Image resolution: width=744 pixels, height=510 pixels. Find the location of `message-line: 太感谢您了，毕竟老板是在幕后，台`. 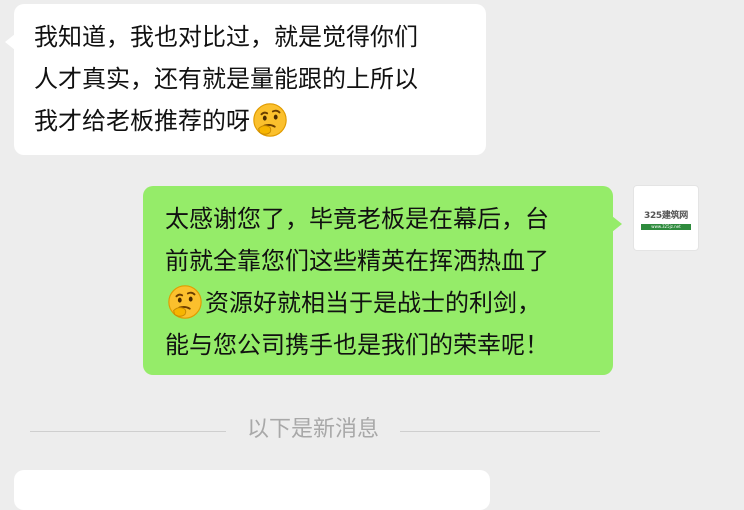

message-line: 太感谢您了，毕竟老板是在幕后，台 is located at coordinates (357, 219).